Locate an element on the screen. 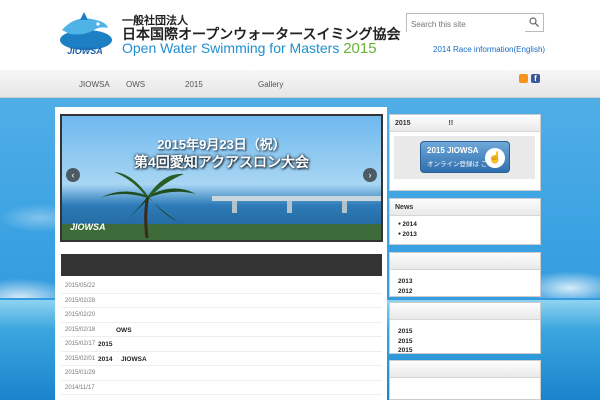 This screenshot has height=400, width=600. search-input is located at coordinates (466, 24).